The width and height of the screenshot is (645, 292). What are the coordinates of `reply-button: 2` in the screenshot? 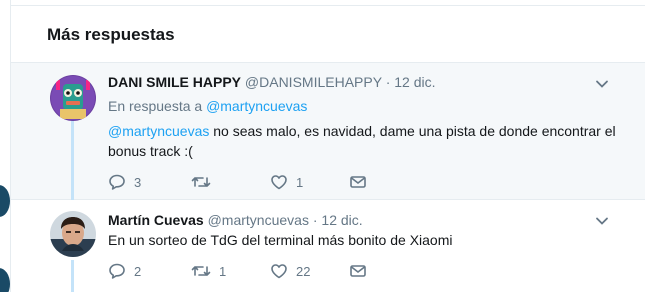 It's located at (124, 271).